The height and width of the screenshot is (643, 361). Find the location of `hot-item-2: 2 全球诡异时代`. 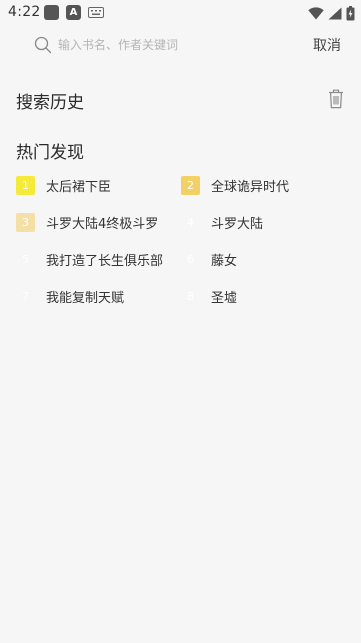

hot-item-2: 2 全球诡异时代 is located at coordinates (235, 185).